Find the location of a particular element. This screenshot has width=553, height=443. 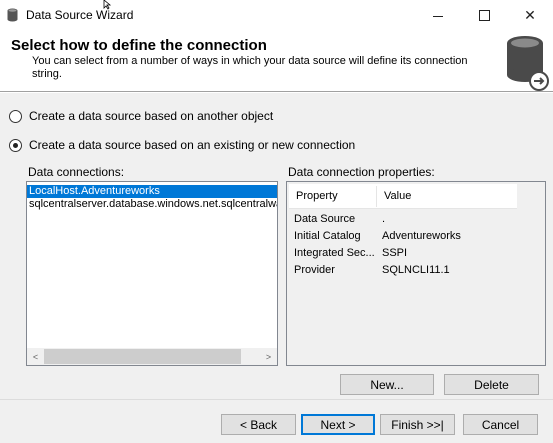

property-name: Initial Catalog is located at coordinates (327, 236).